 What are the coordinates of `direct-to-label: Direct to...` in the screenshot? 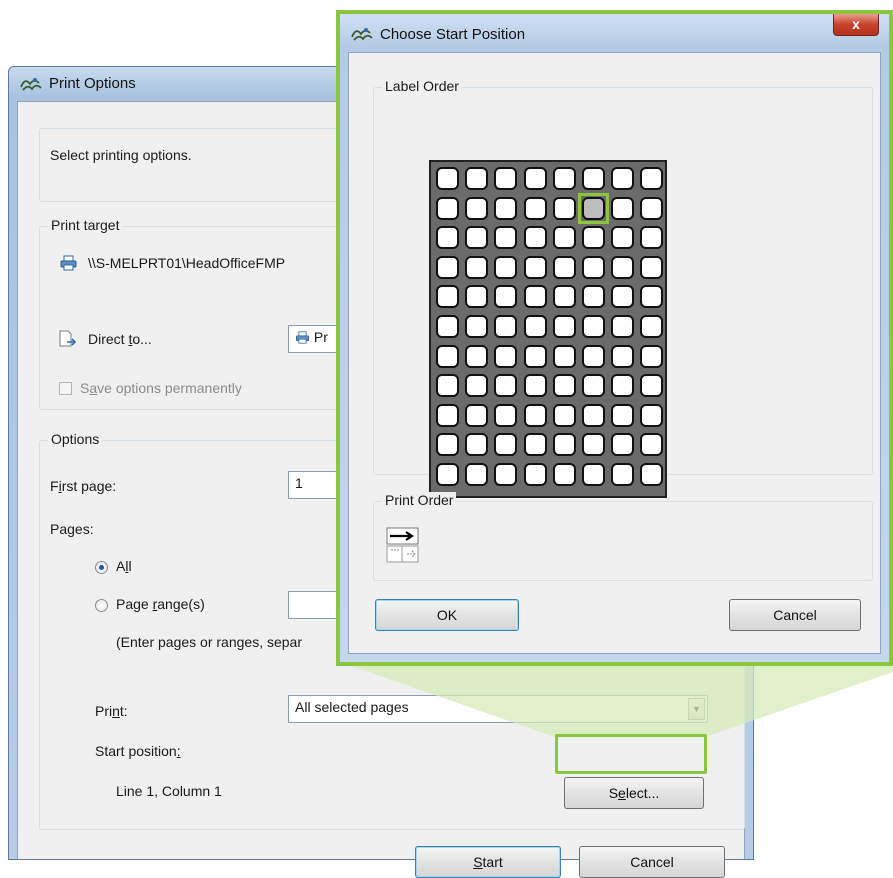 It's located at (120, 339).